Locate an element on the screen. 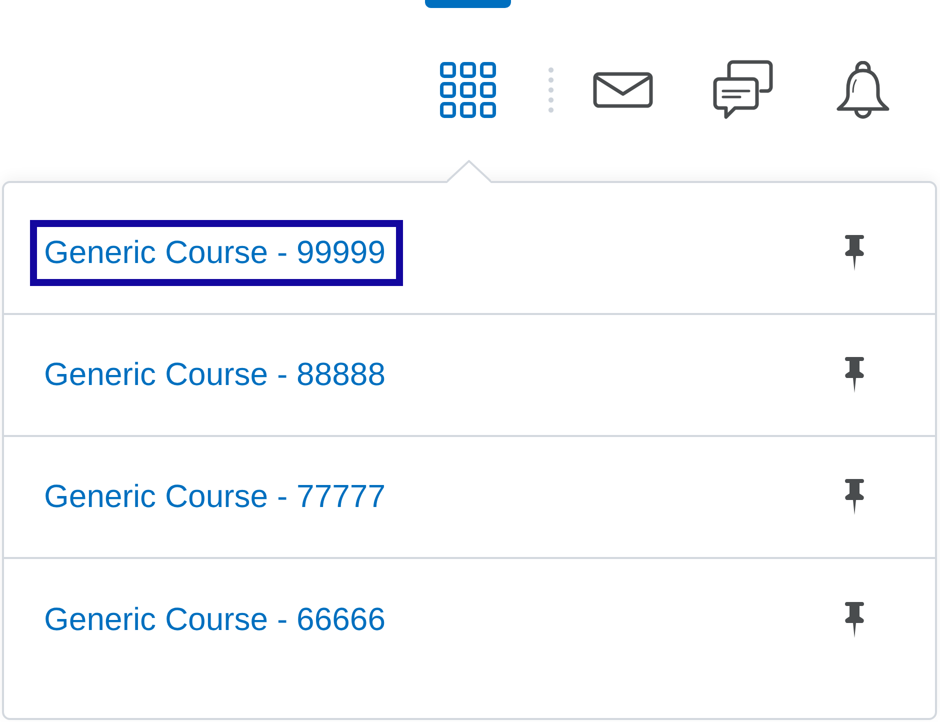  grid-icon is located at coordinates (468, 90).